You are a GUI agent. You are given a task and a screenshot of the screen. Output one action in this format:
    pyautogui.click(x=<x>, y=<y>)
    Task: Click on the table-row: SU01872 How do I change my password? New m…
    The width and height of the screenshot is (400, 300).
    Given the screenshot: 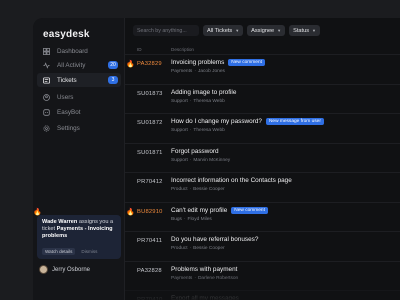 What is the action you would take?
    pyautogui.click(x=262, y=124)
    